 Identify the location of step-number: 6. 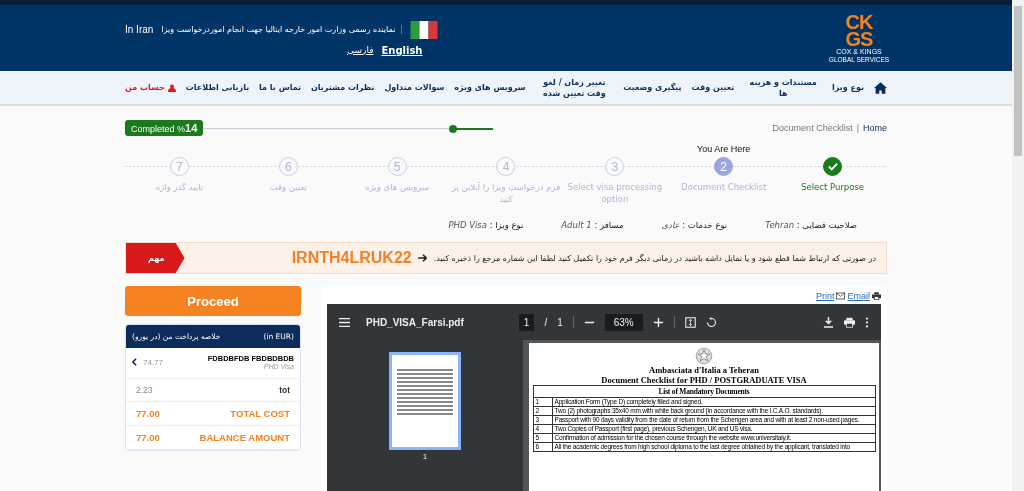
(288, 166).